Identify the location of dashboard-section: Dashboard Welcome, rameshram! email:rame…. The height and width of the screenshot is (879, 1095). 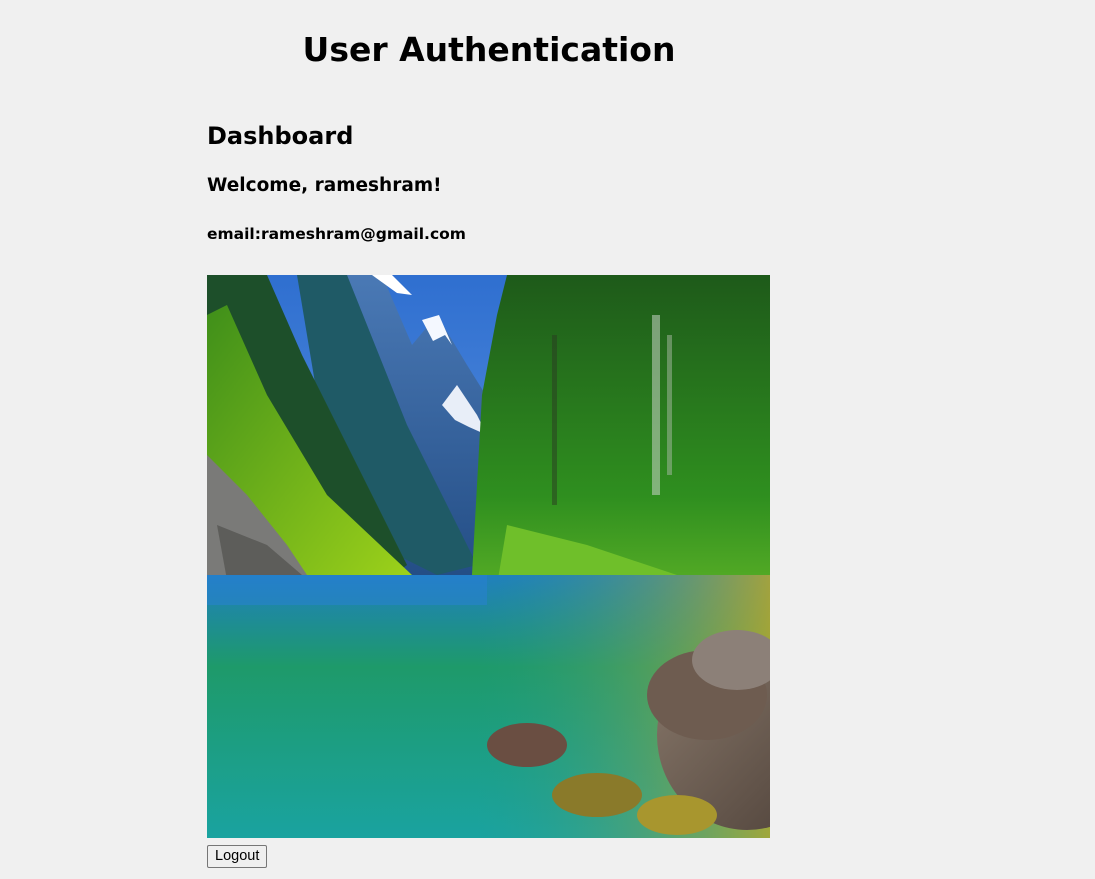
(488, 182).